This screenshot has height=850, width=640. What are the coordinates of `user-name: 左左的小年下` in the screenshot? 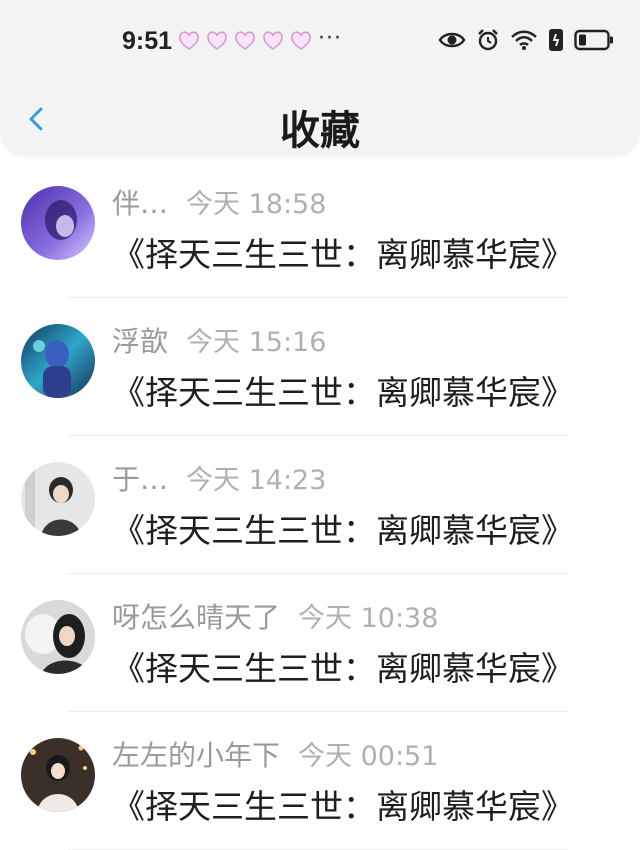 It's located at (196, 755).